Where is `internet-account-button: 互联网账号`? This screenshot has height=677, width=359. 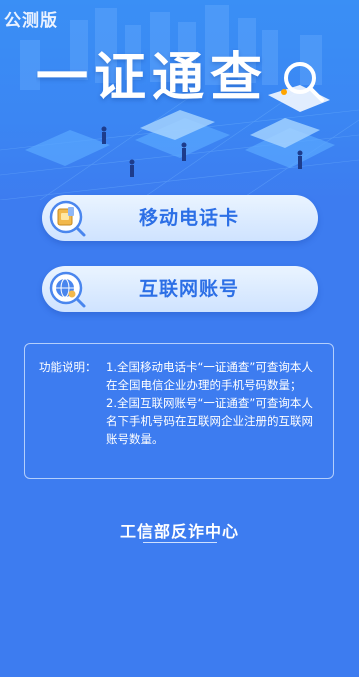
internet-account-button: 互联网账号 is located at coordinates (180, 289).